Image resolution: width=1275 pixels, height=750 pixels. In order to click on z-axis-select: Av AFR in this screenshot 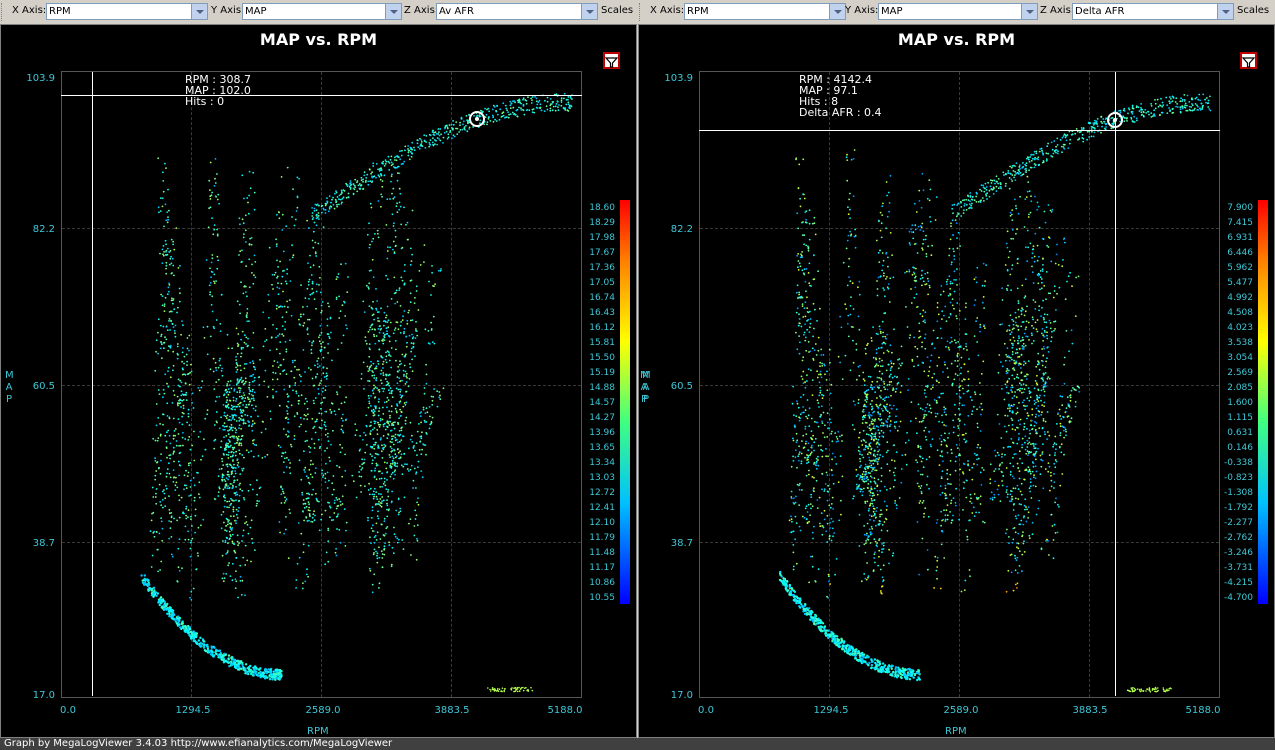, I will do `click(517, 11)`.